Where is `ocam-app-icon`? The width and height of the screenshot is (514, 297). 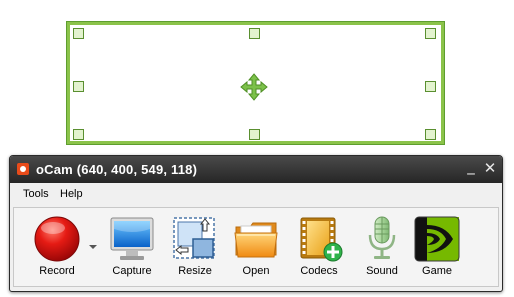
ocam-app-icon is located at coordinates (23, 169).